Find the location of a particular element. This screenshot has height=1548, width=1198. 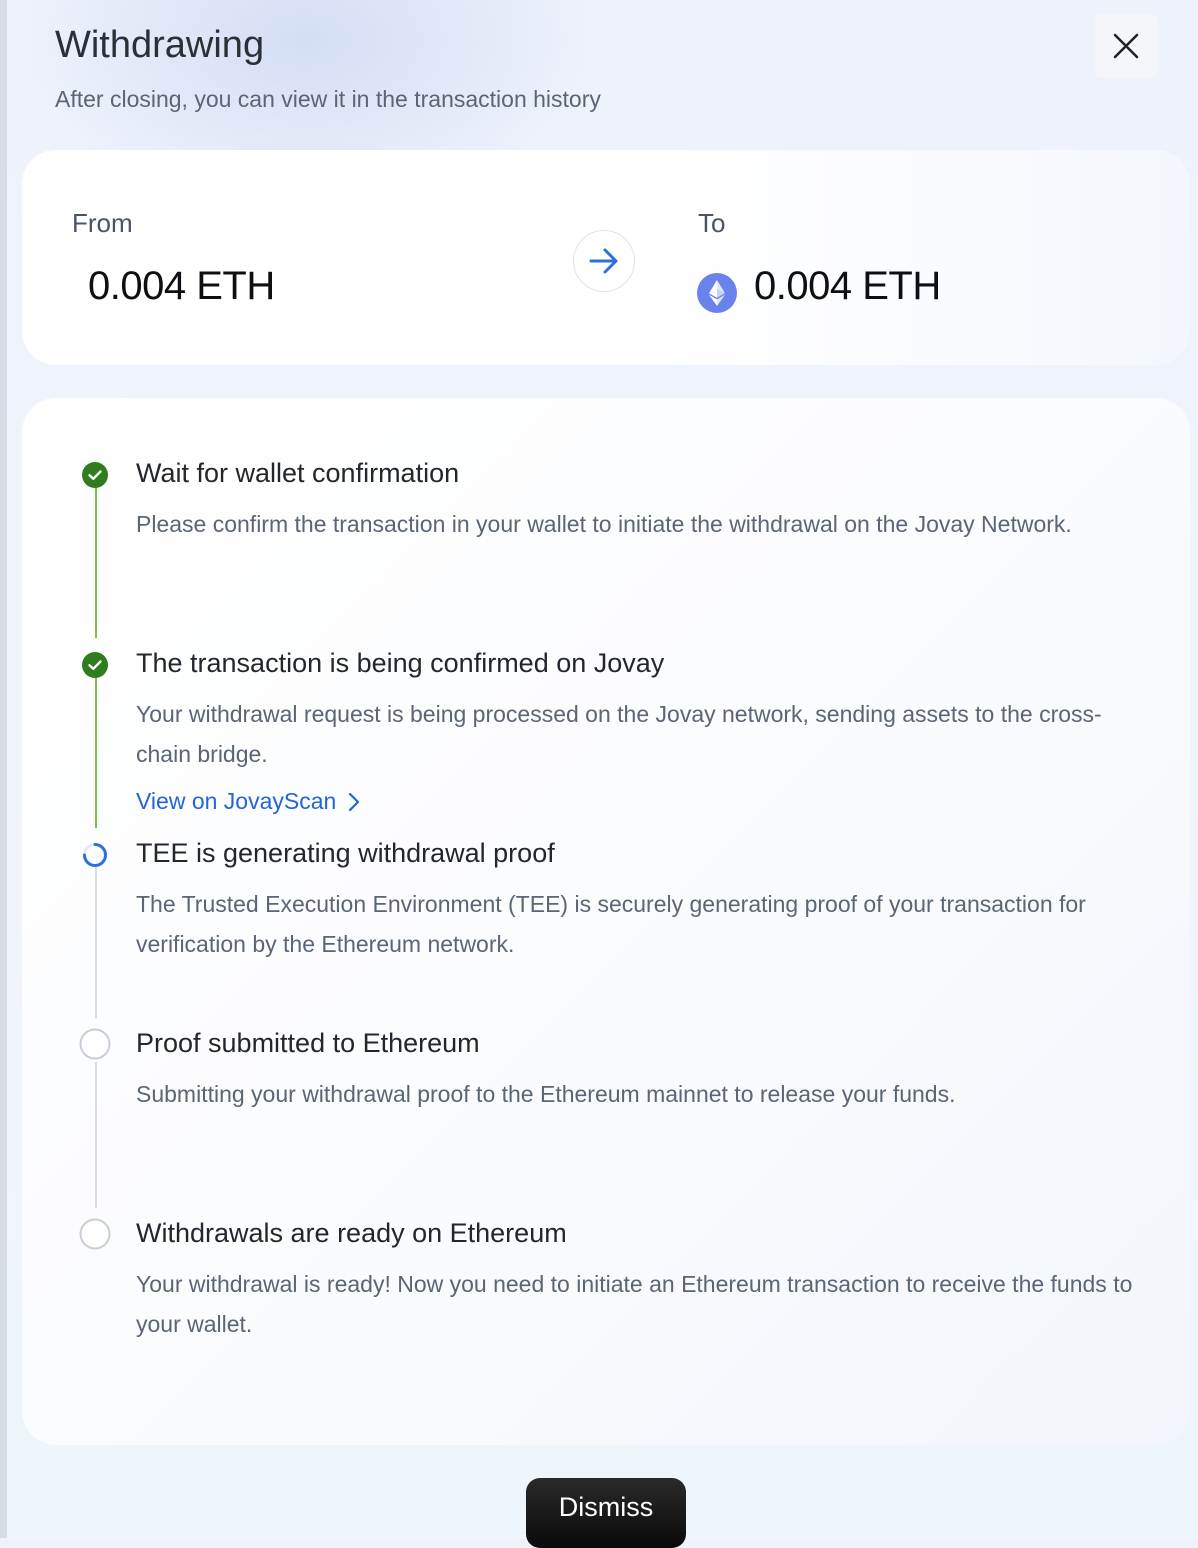

from-label: From is located at coordinates (102, 223).